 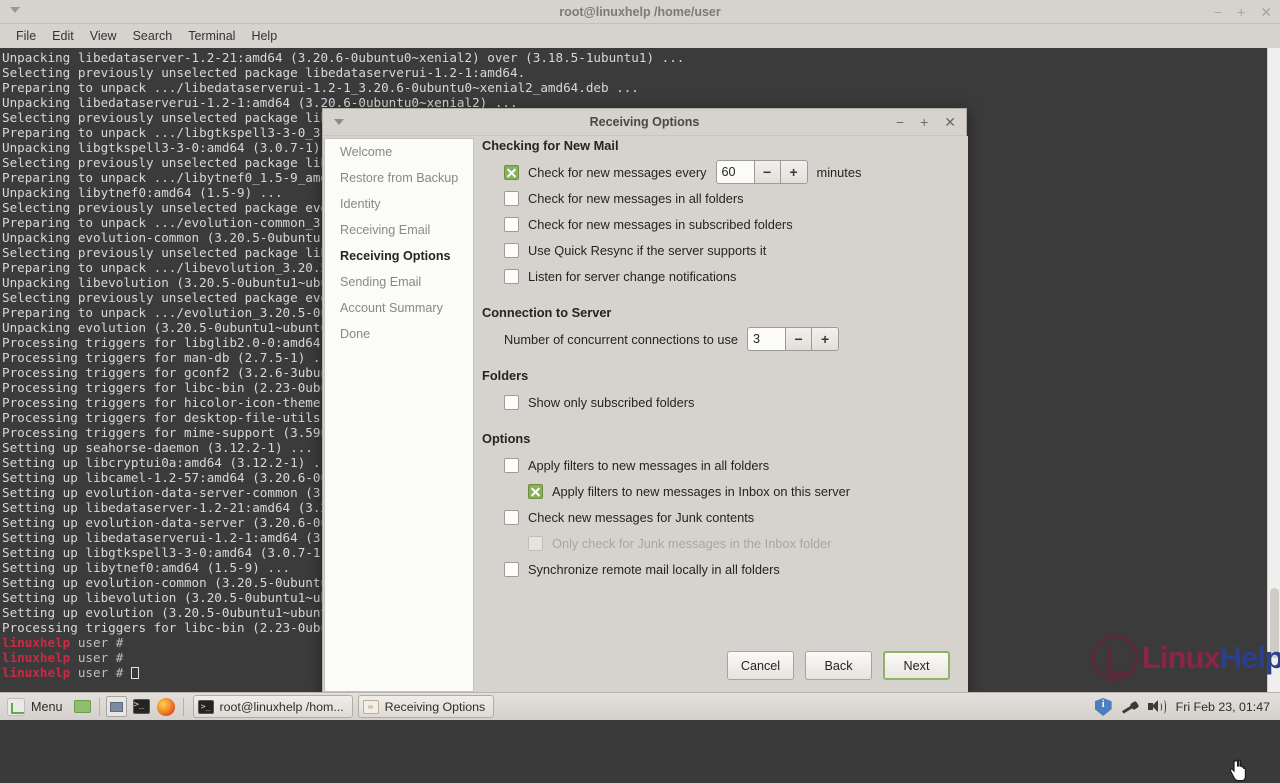 What do you see at coordinates (924, 122) in the screenshot?
I see `dialog-maximize-icon: +` at bounding box center [924, 122].